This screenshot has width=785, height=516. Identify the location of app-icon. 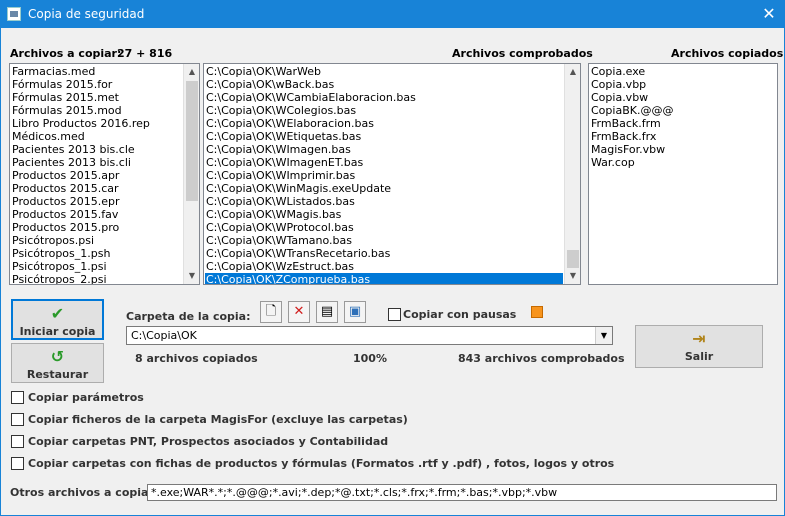
(14, 14).